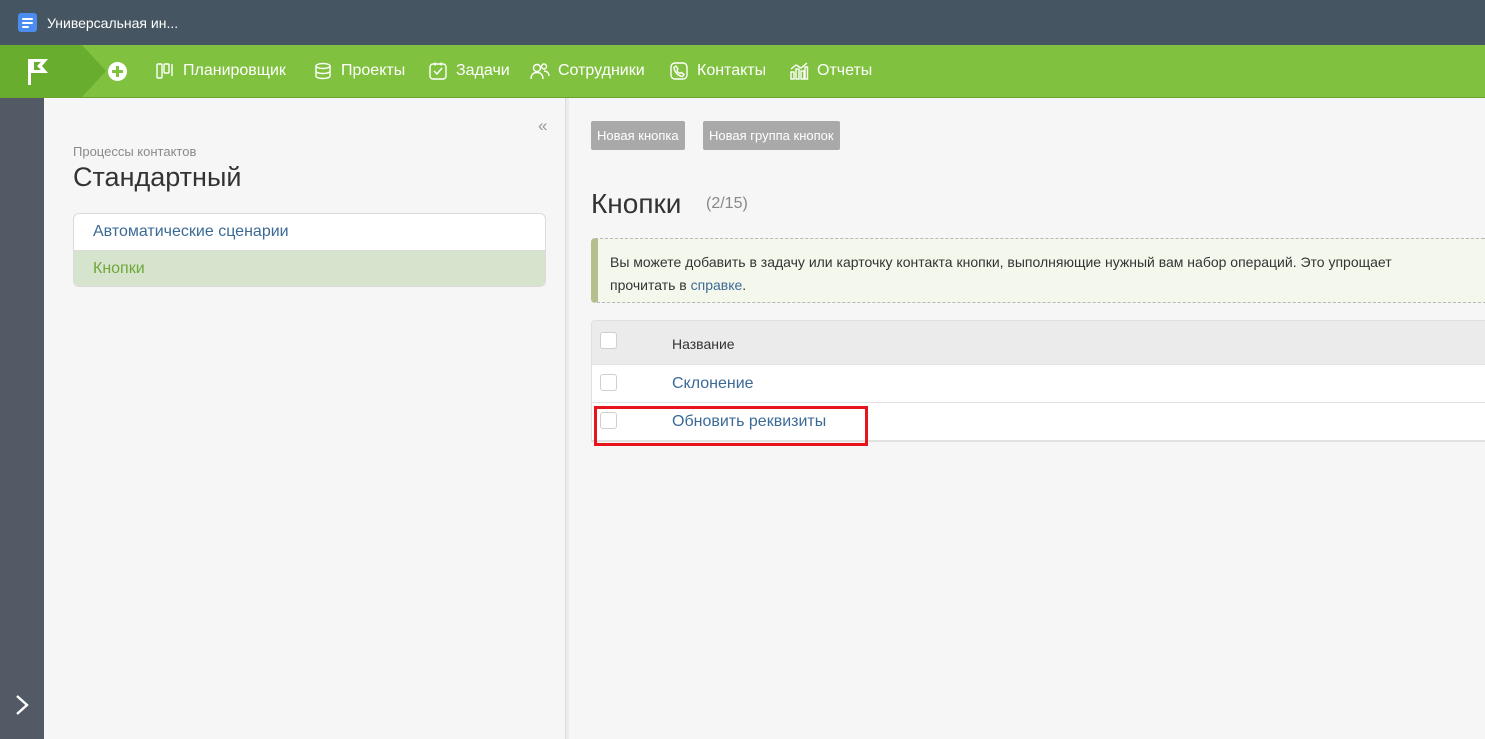  I want to click on nav-reports: Отчеты, so click(830, 71).